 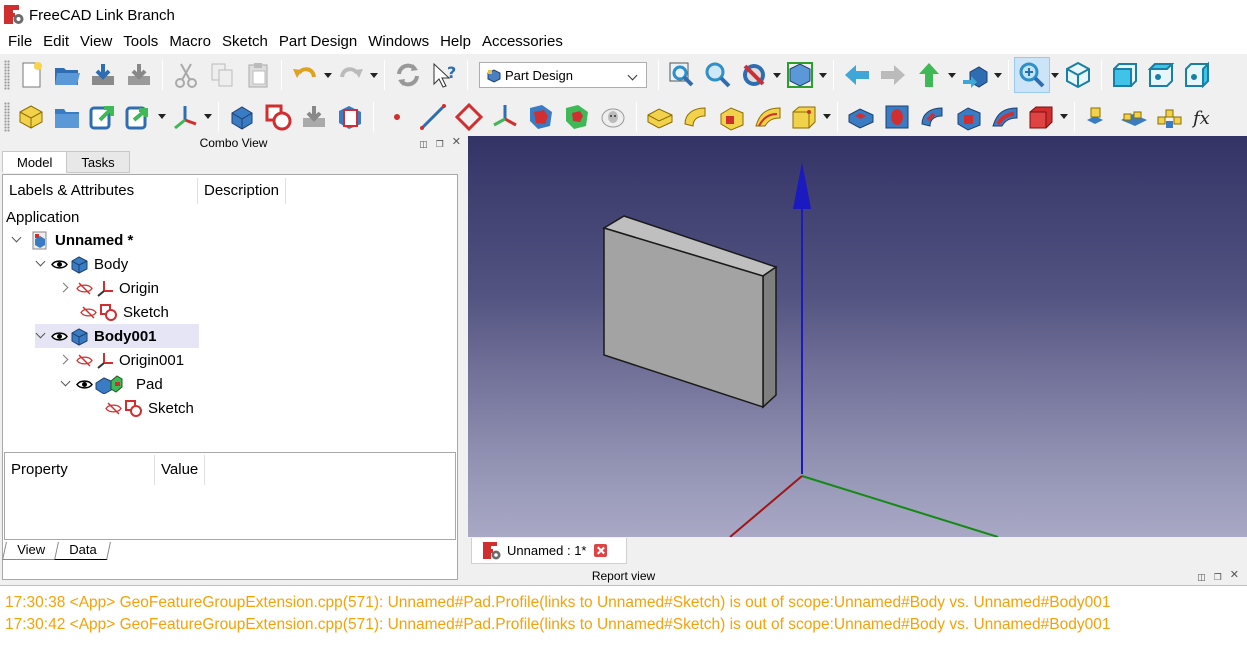 I want to click on datum-line-button, so click(x=433, y=117).